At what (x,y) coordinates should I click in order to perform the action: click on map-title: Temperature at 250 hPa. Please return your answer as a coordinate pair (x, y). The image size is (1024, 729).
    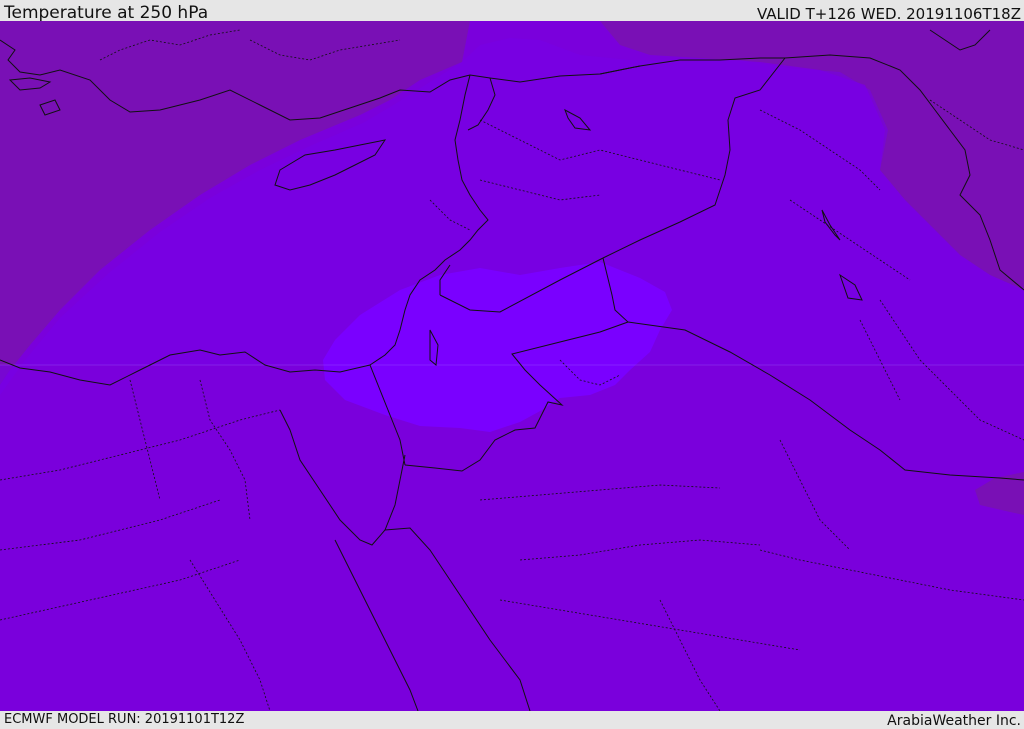
    Looking at the image, I should click on (106, 13).